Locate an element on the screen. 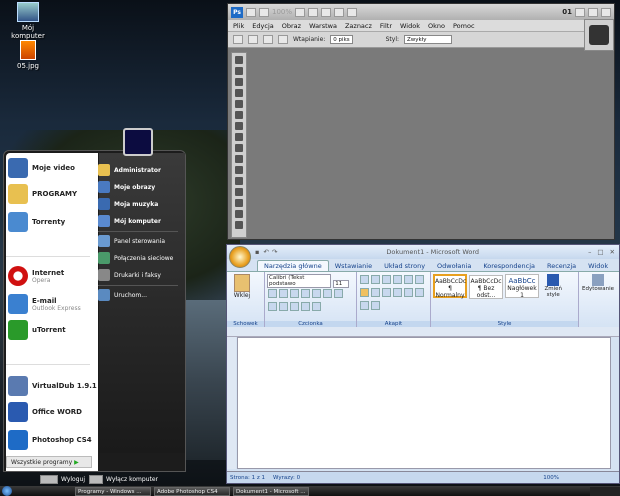  subtract-selection-icon is located at coordinates (283, 39).